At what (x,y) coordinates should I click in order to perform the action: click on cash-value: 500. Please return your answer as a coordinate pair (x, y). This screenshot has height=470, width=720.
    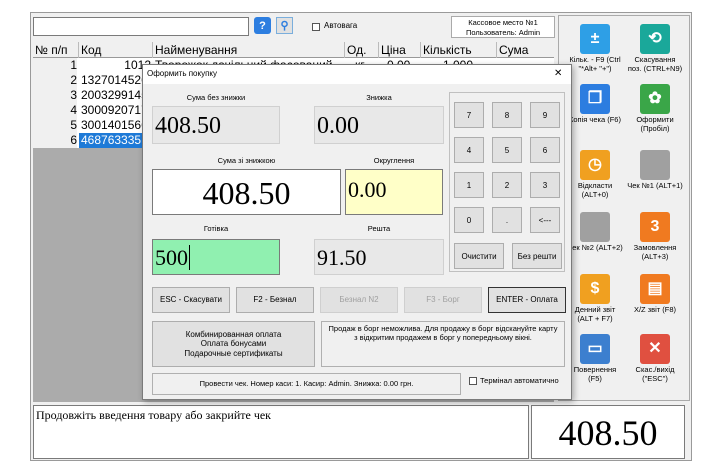
    Looking at the image, I should click on (171, 257).